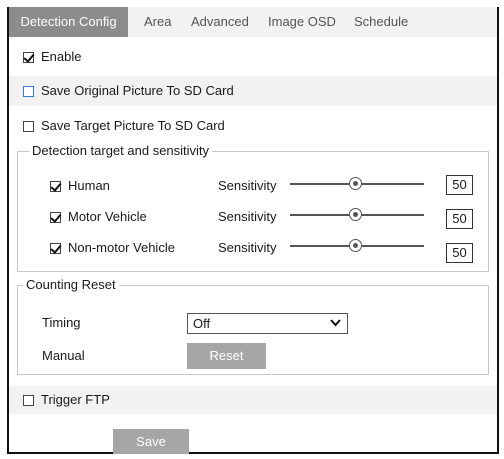  I want to click on human-sensitivity-value: 50, so click(459, 185).